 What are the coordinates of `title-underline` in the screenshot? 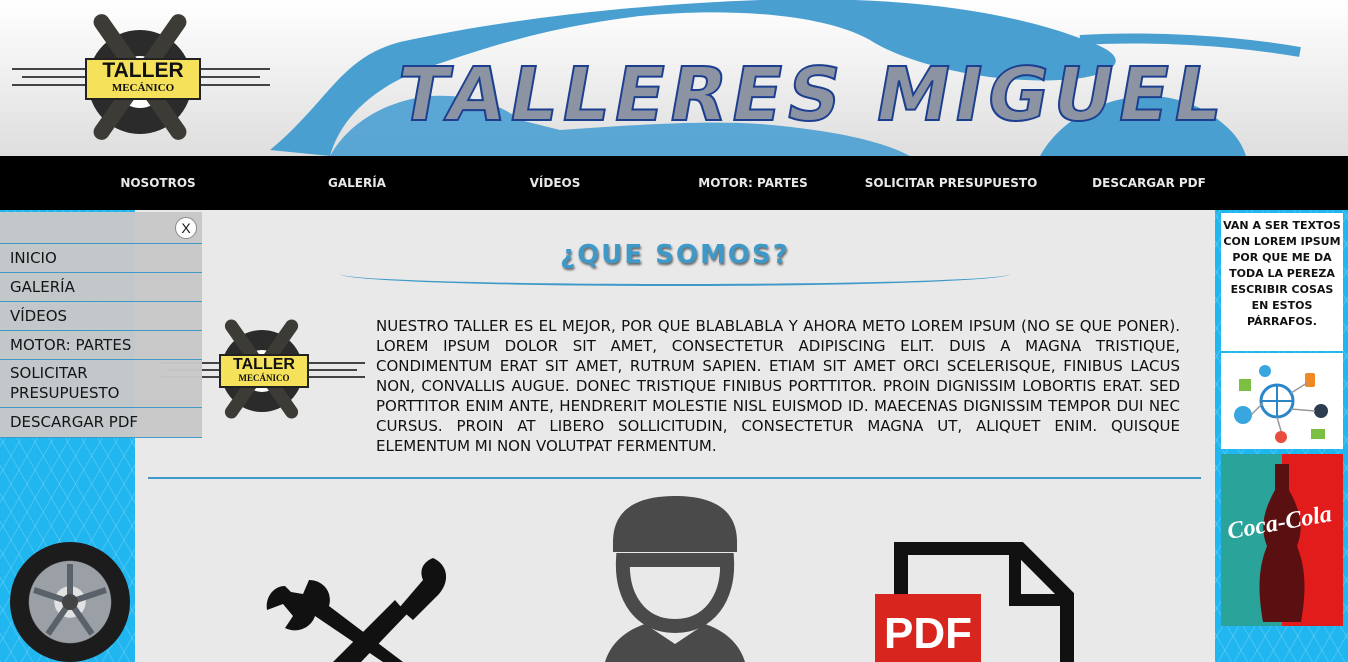 It's located at (675, 274).